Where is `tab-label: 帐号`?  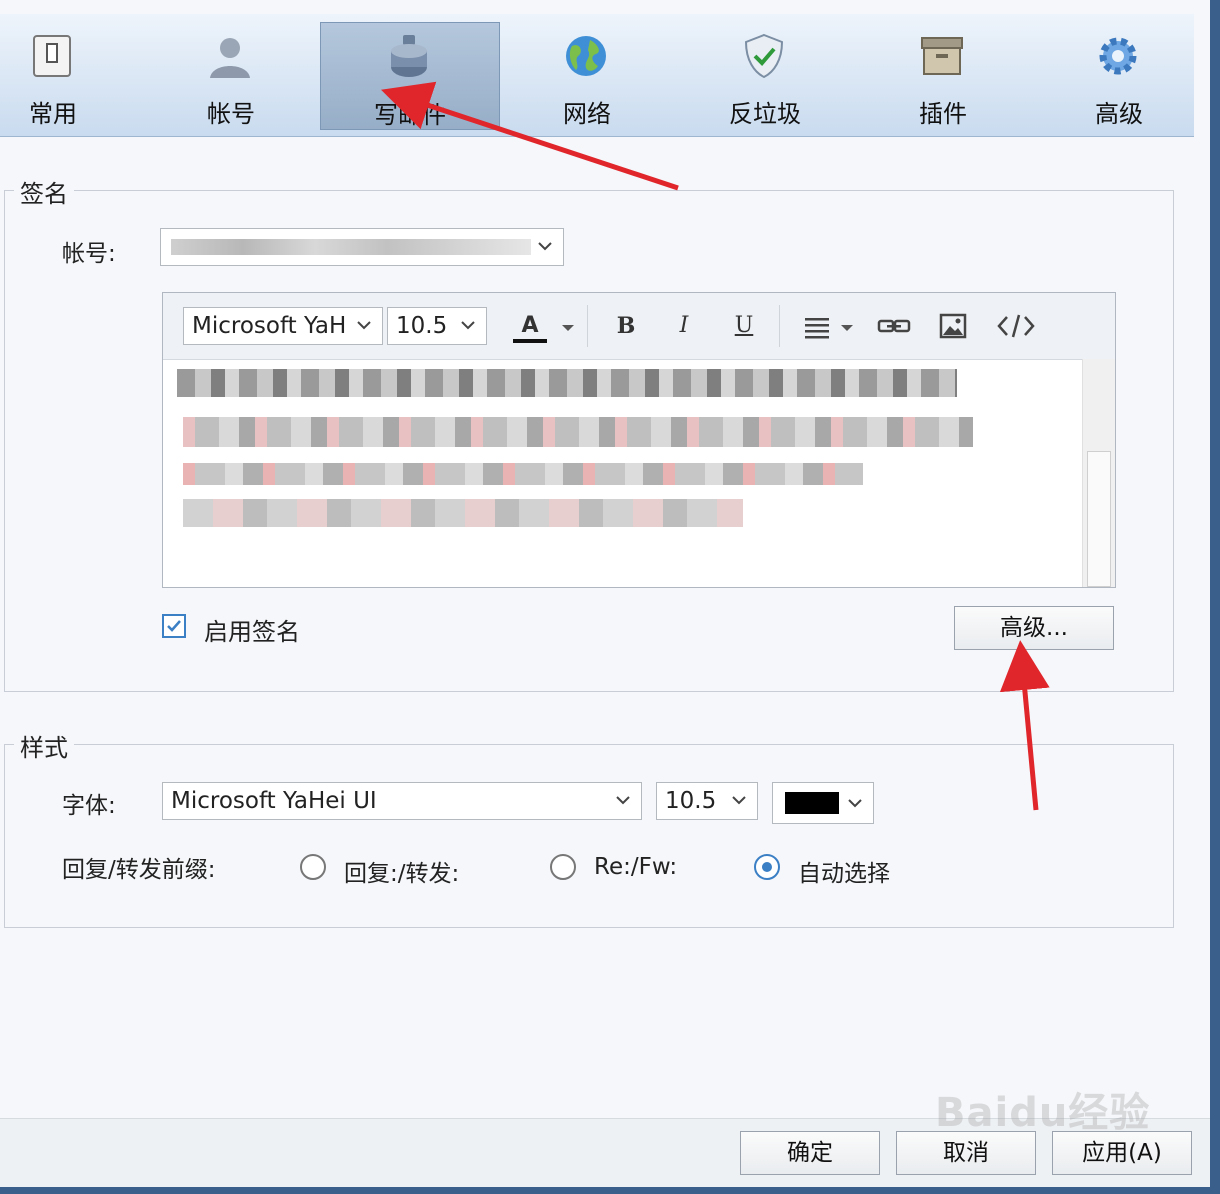 tab-label: 帐号 is located at coordinates (231, 114).